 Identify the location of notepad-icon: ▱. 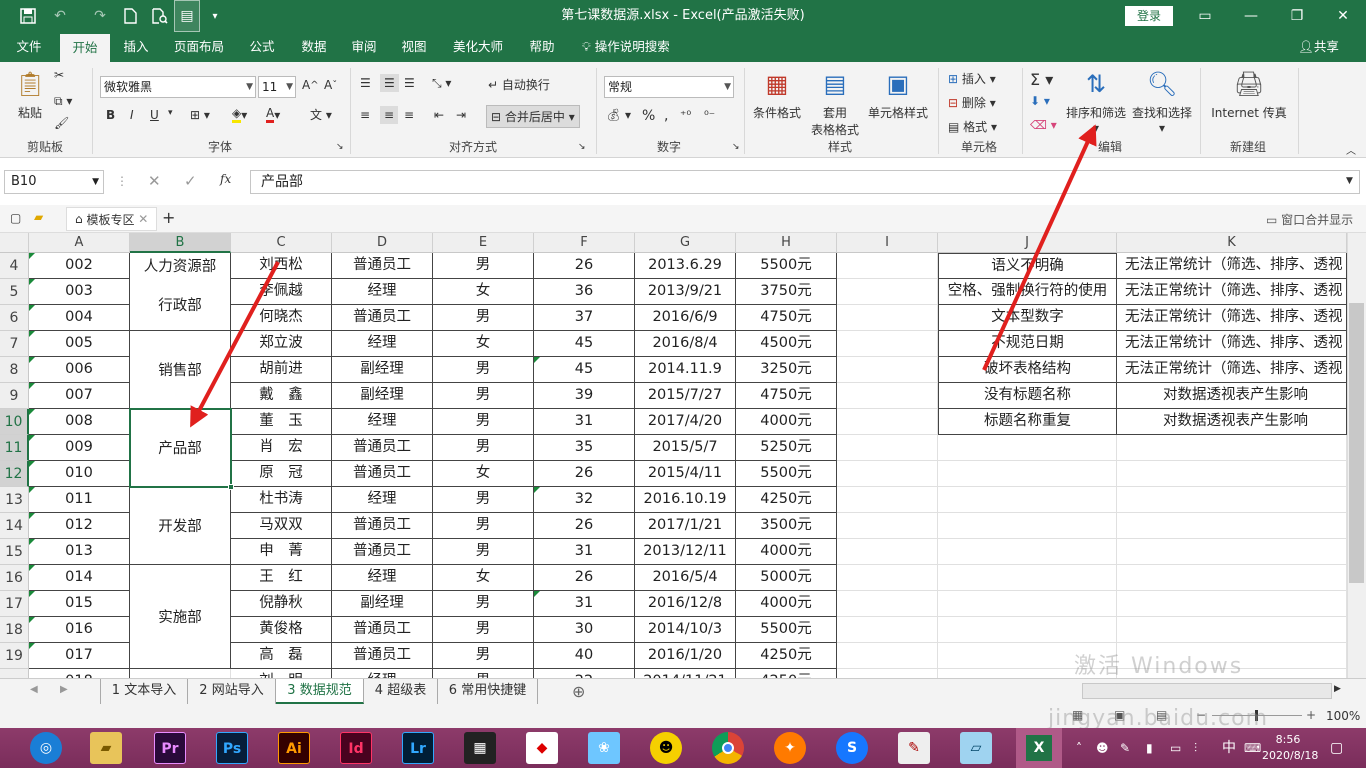
(976, 748).